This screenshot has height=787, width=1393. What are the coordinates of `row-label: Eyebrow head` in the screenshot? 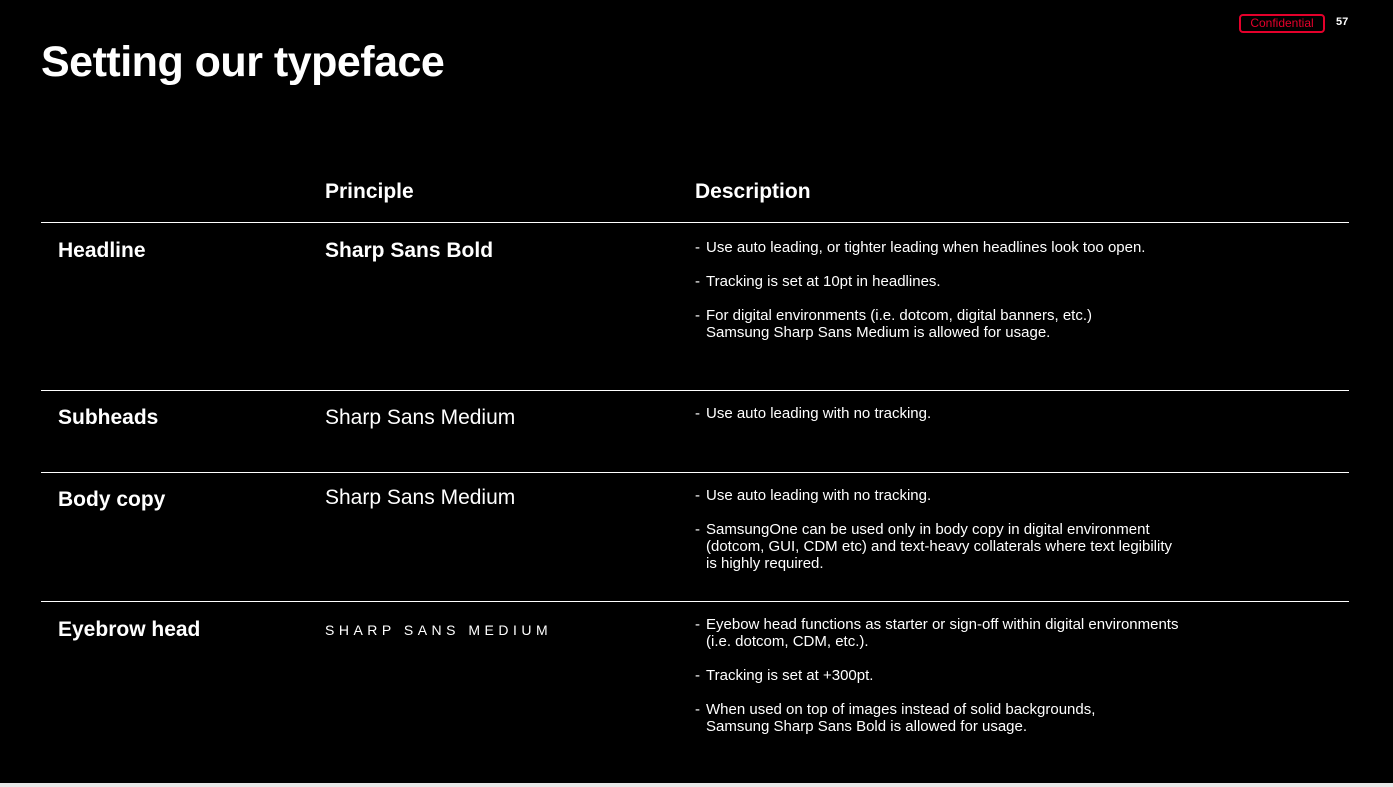 It's located at (129, 629).